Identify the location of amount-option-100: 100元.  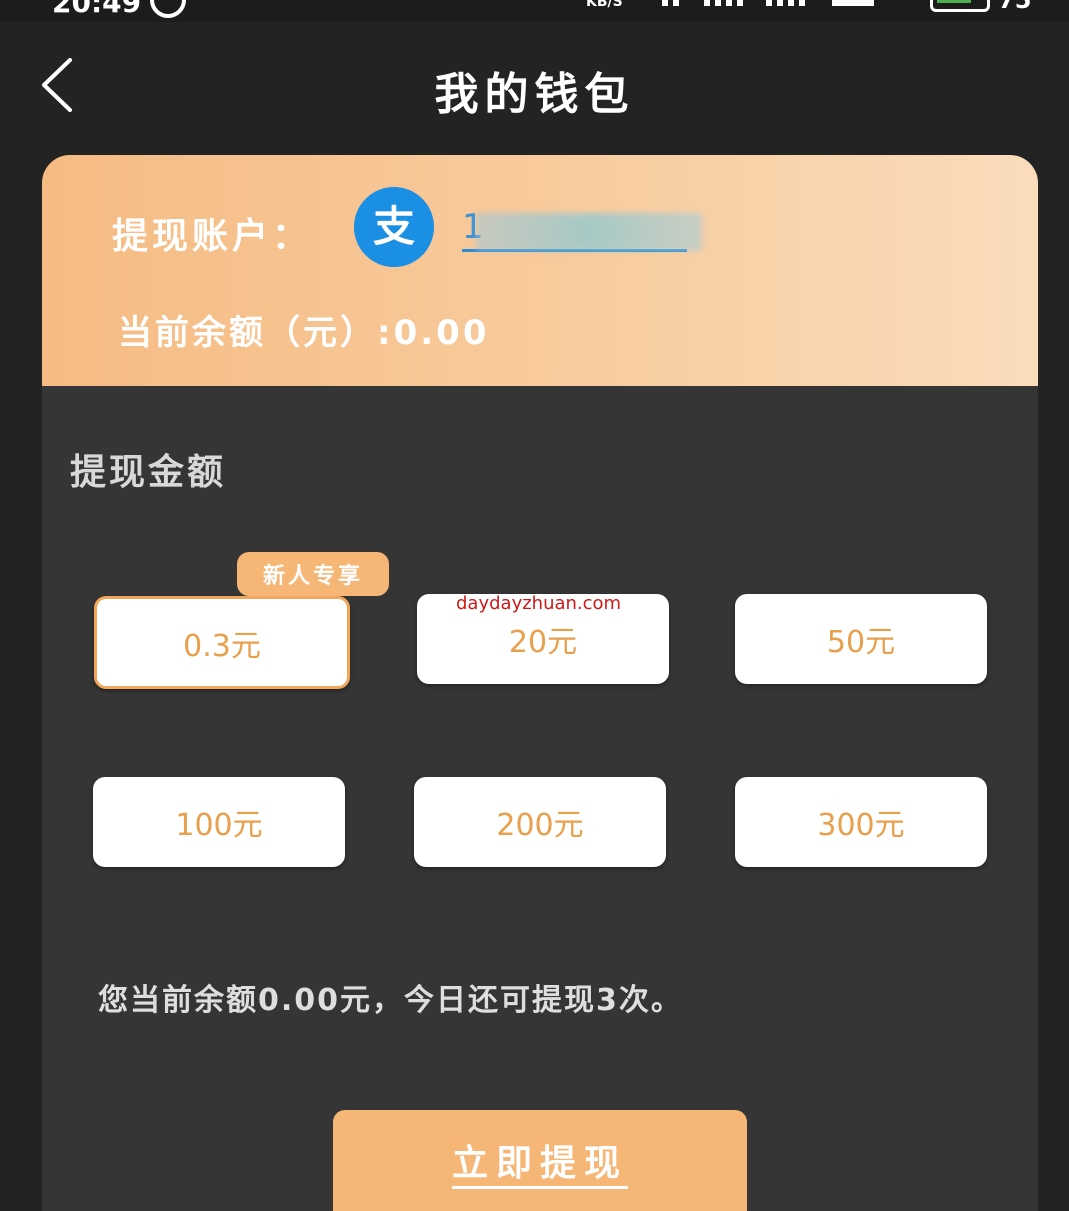
(219, 822).